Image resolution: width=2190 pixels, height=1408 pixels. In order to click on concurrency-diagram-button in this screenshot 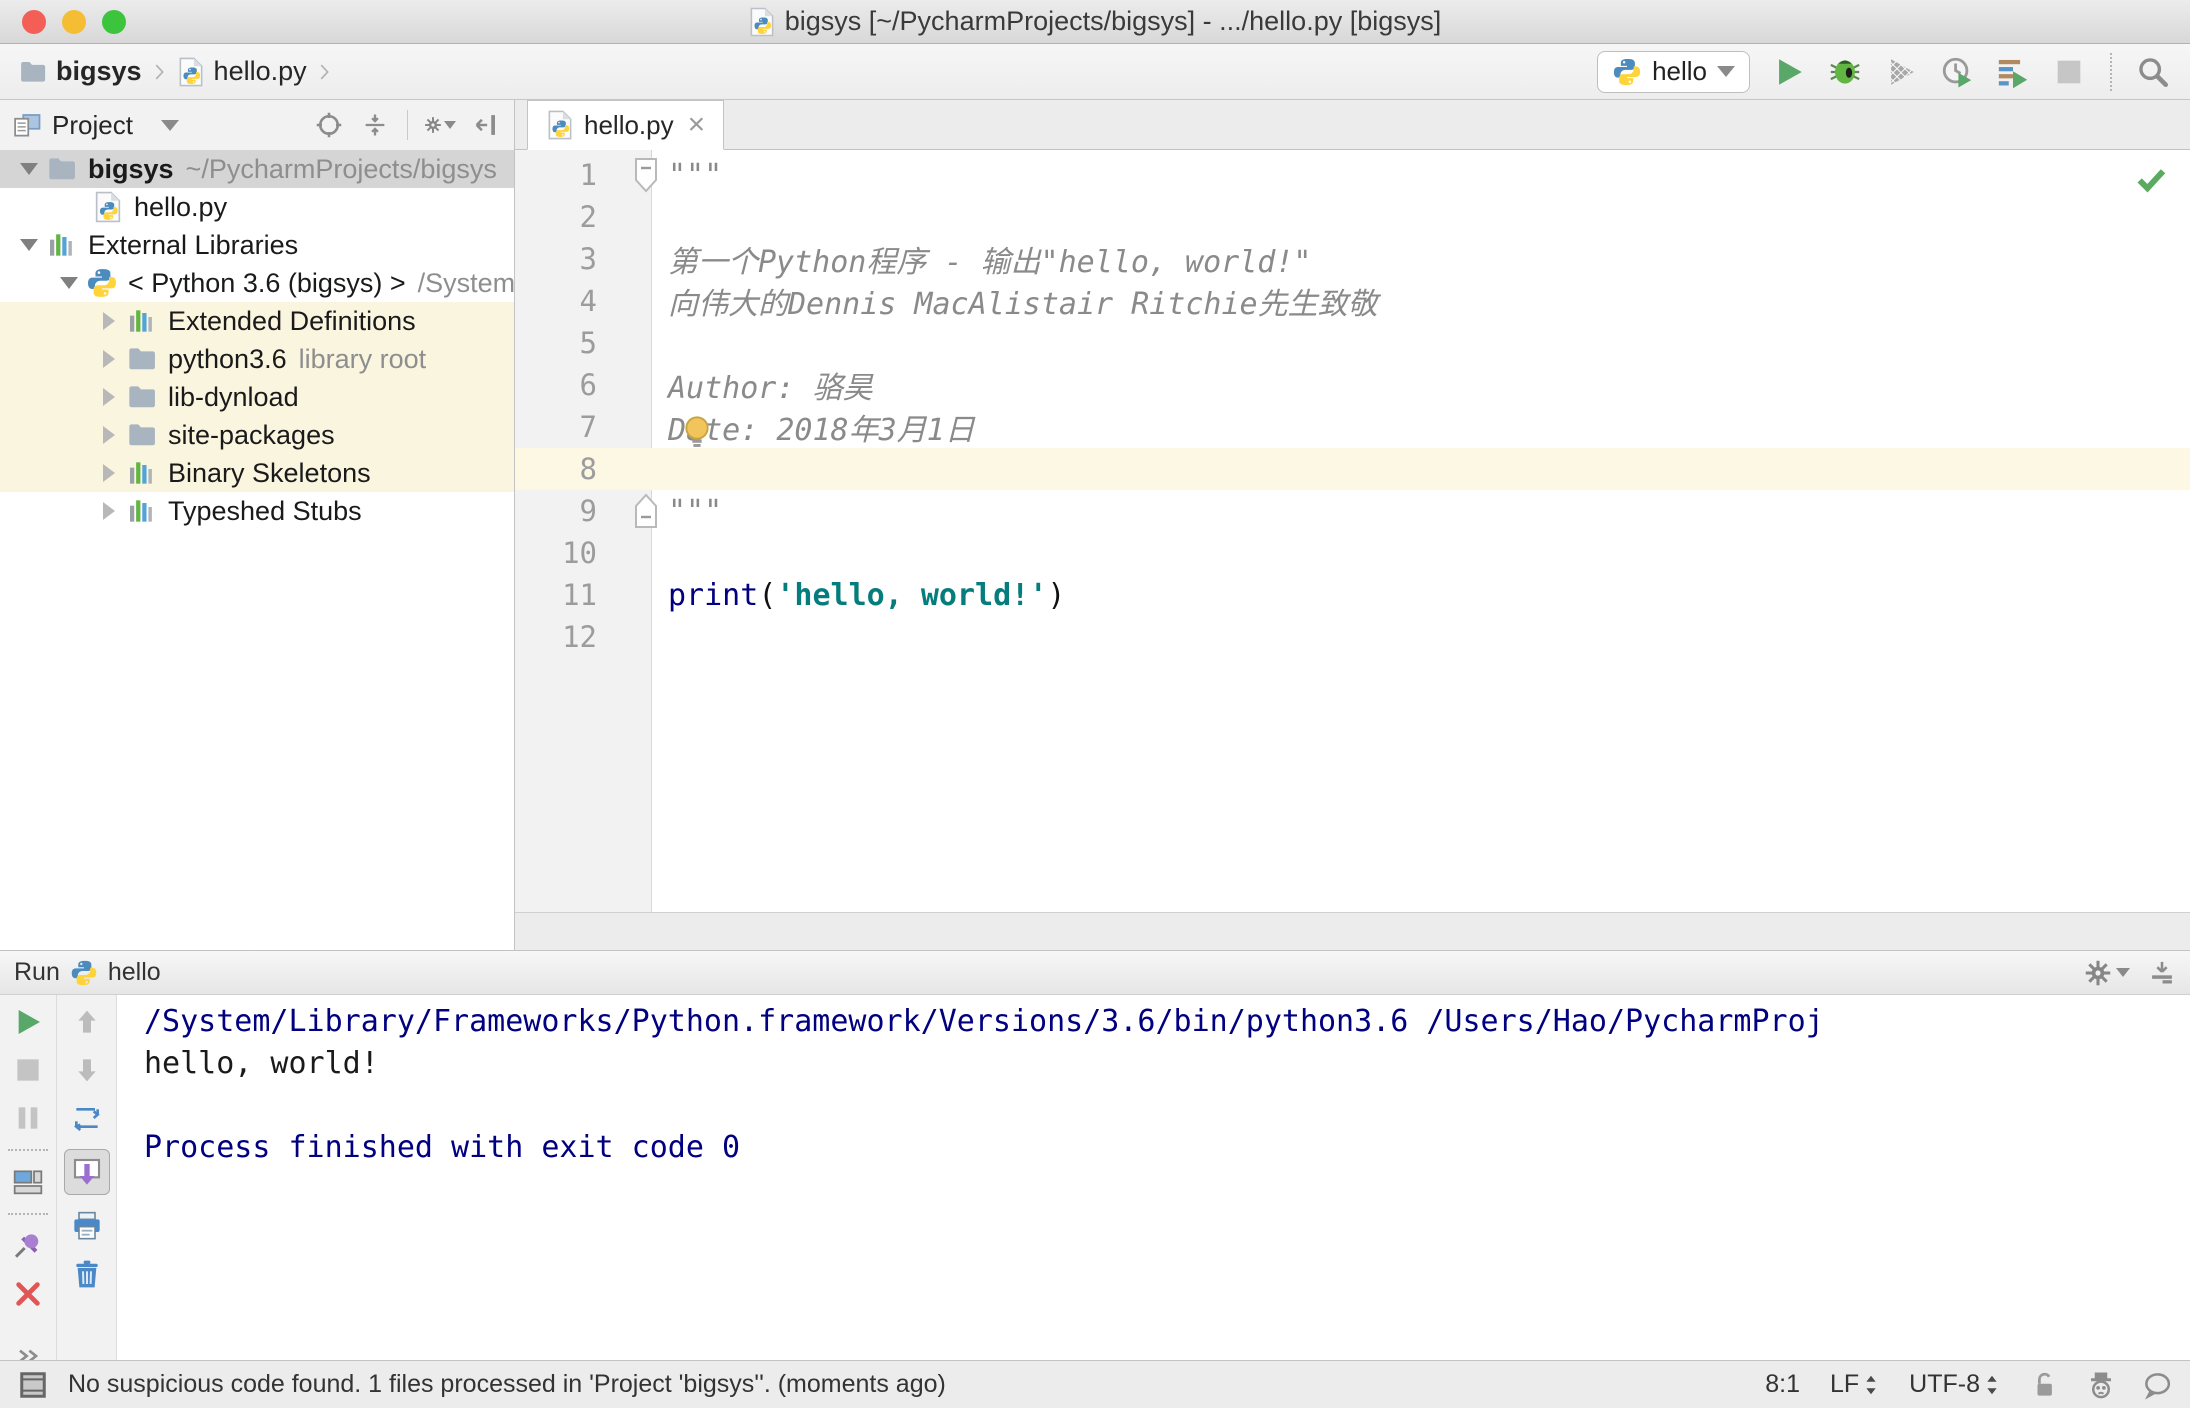, I will do `click(2013, 72)`.